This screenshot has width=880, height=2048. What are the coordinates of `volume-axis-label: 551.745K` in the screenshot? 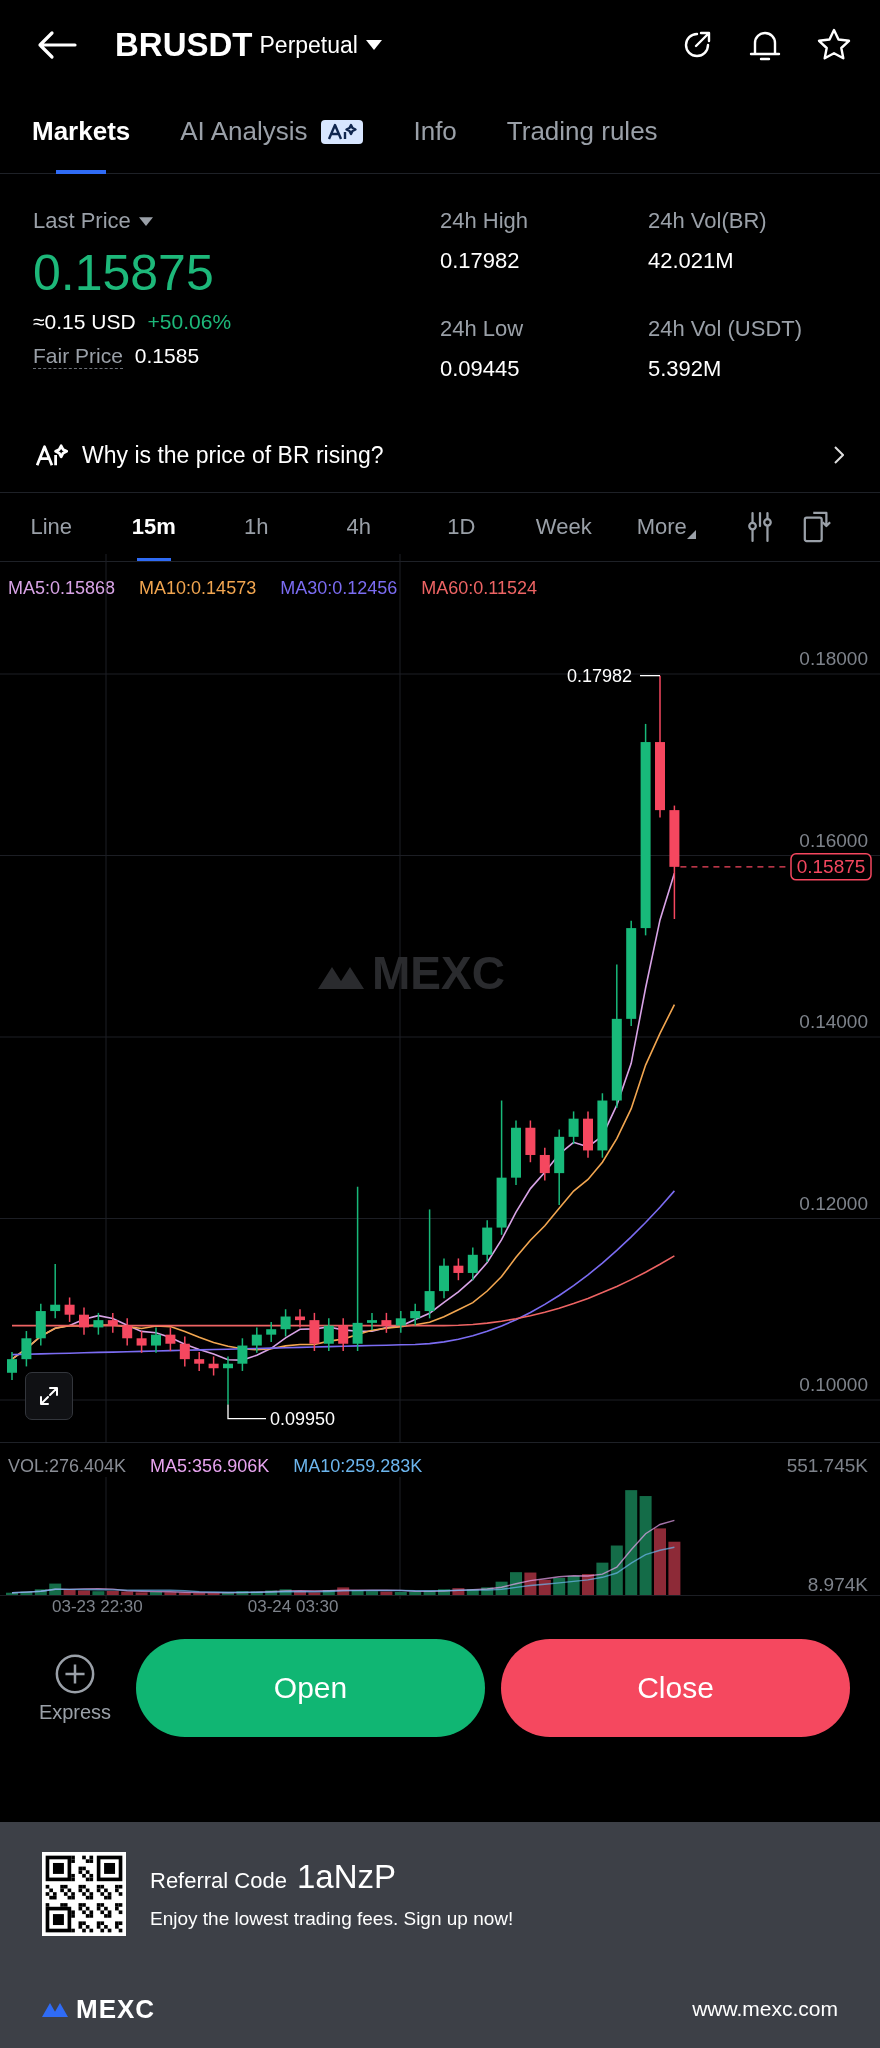 It's located at (827, 1466).